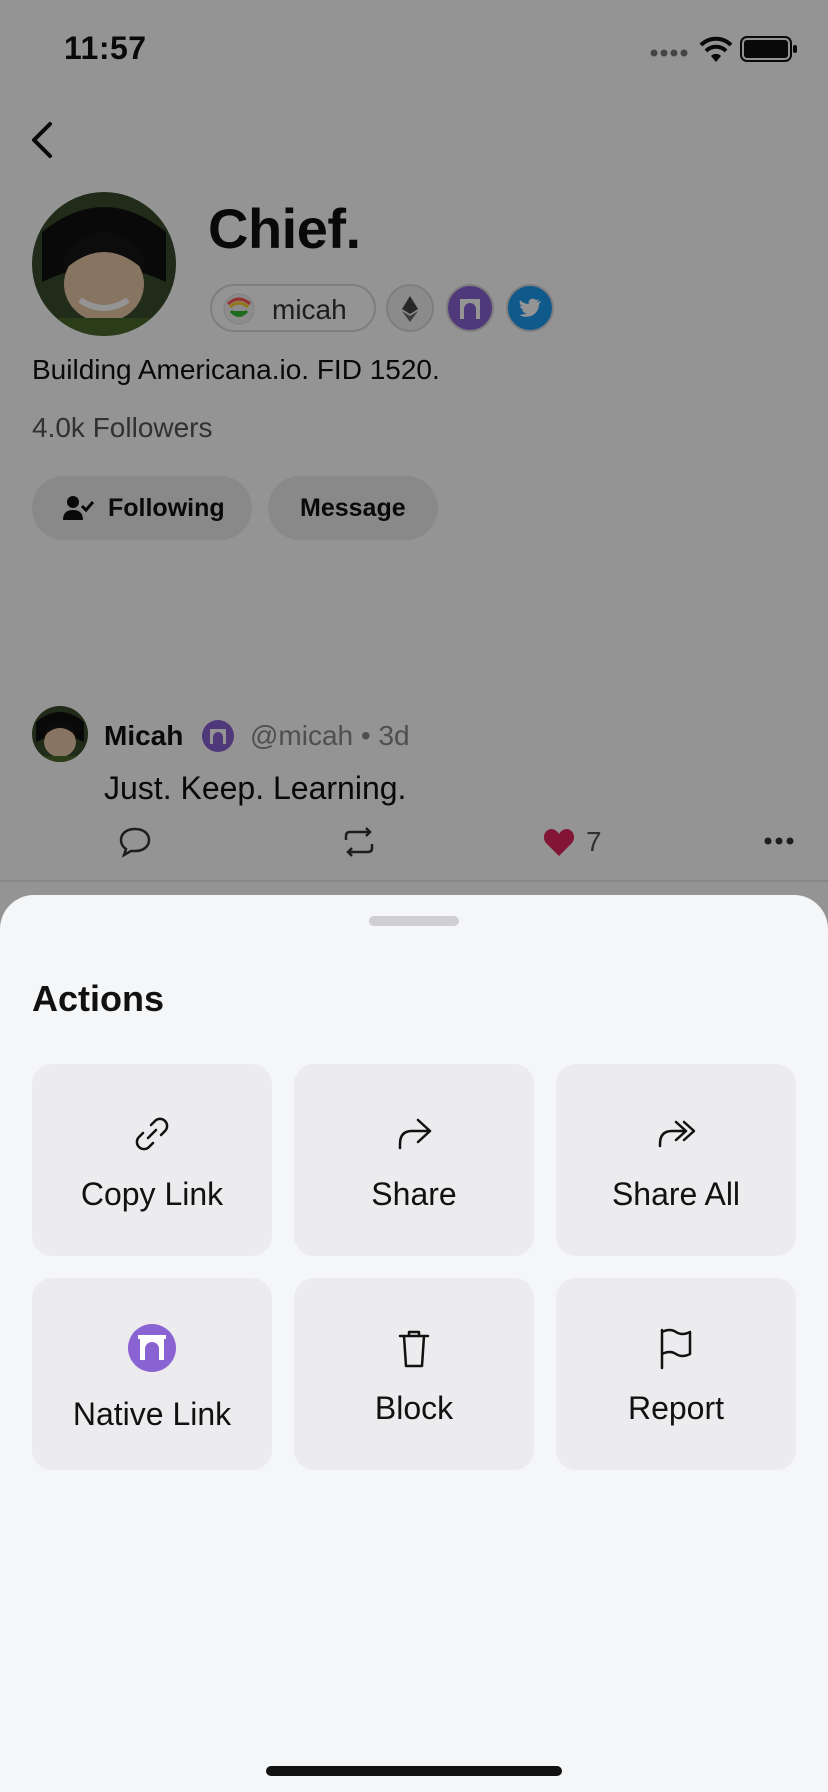 This screenshot has height=1792, width=828. I want to click on sheet-grabber, so click(414, 921).